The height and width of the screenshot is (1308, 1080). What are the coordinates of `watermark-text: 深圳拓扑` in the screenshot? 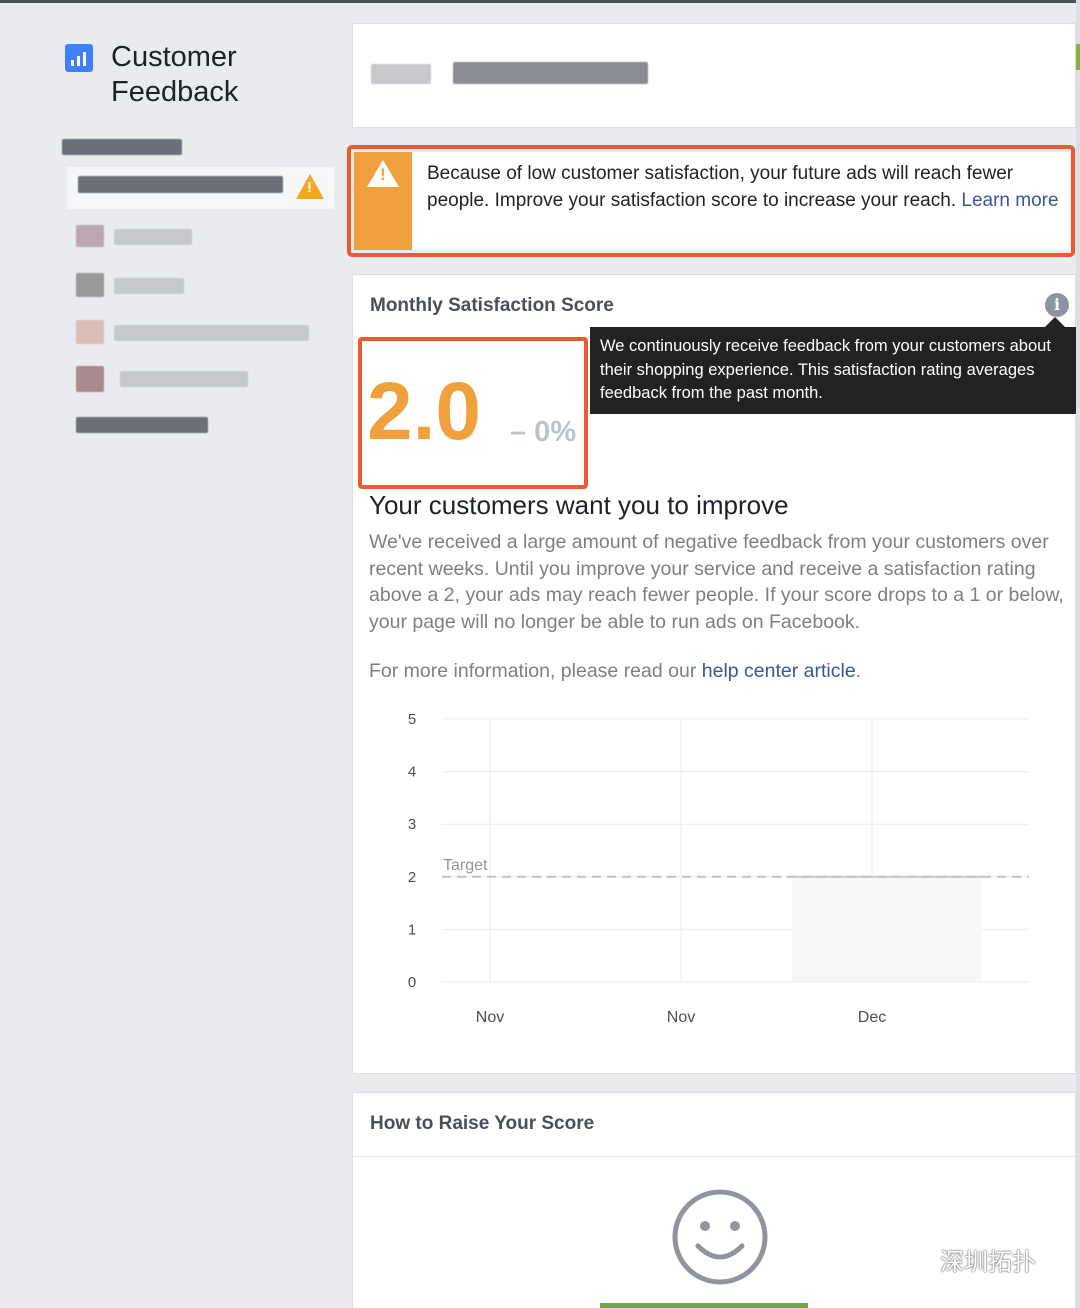 It's located at (988, 1262).